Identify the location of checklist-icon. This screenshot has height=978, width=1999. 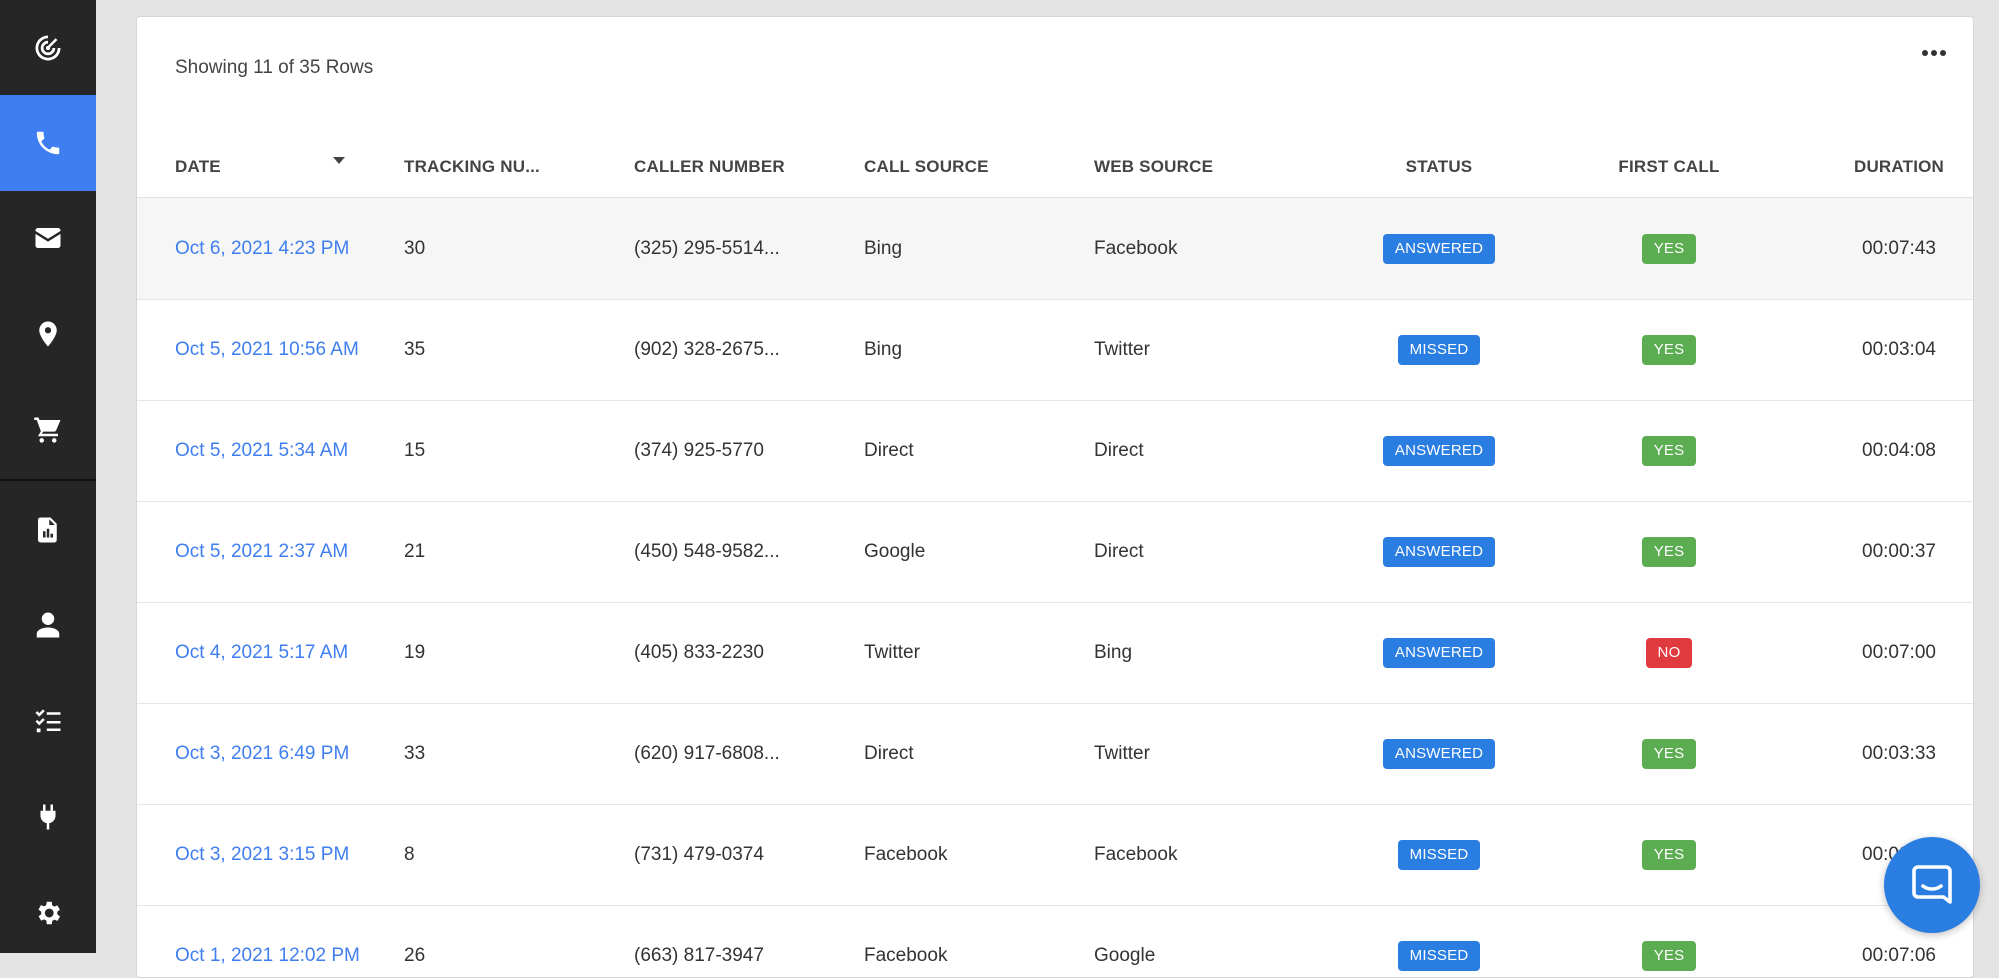
(48, 721).